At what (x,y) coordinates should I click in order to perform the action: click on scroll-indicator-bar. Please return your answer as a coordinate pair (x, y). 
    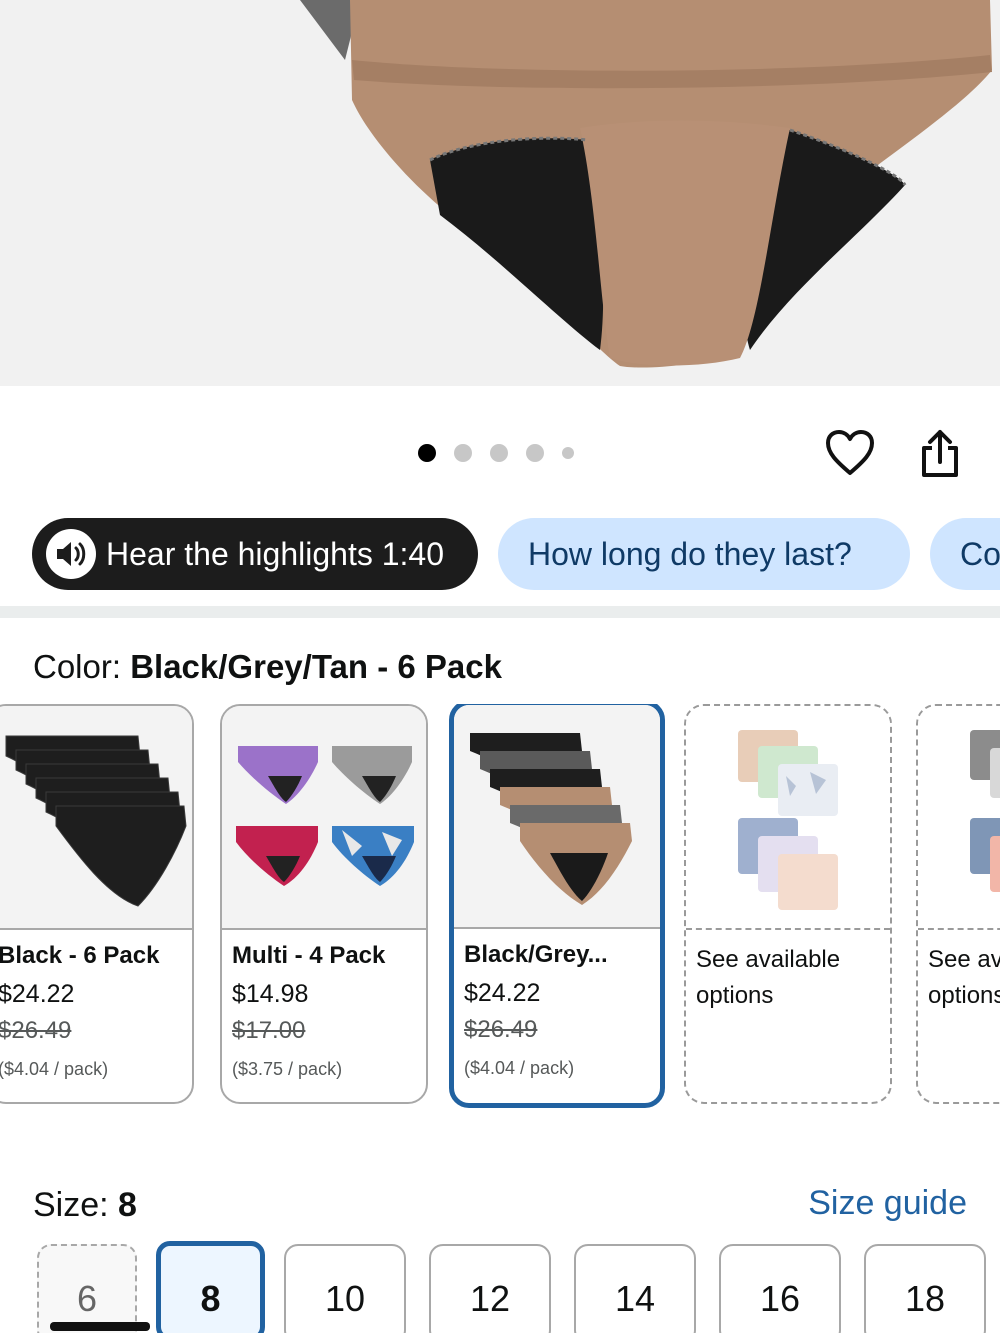
    Looking at the image, I should click on (100, 1326).